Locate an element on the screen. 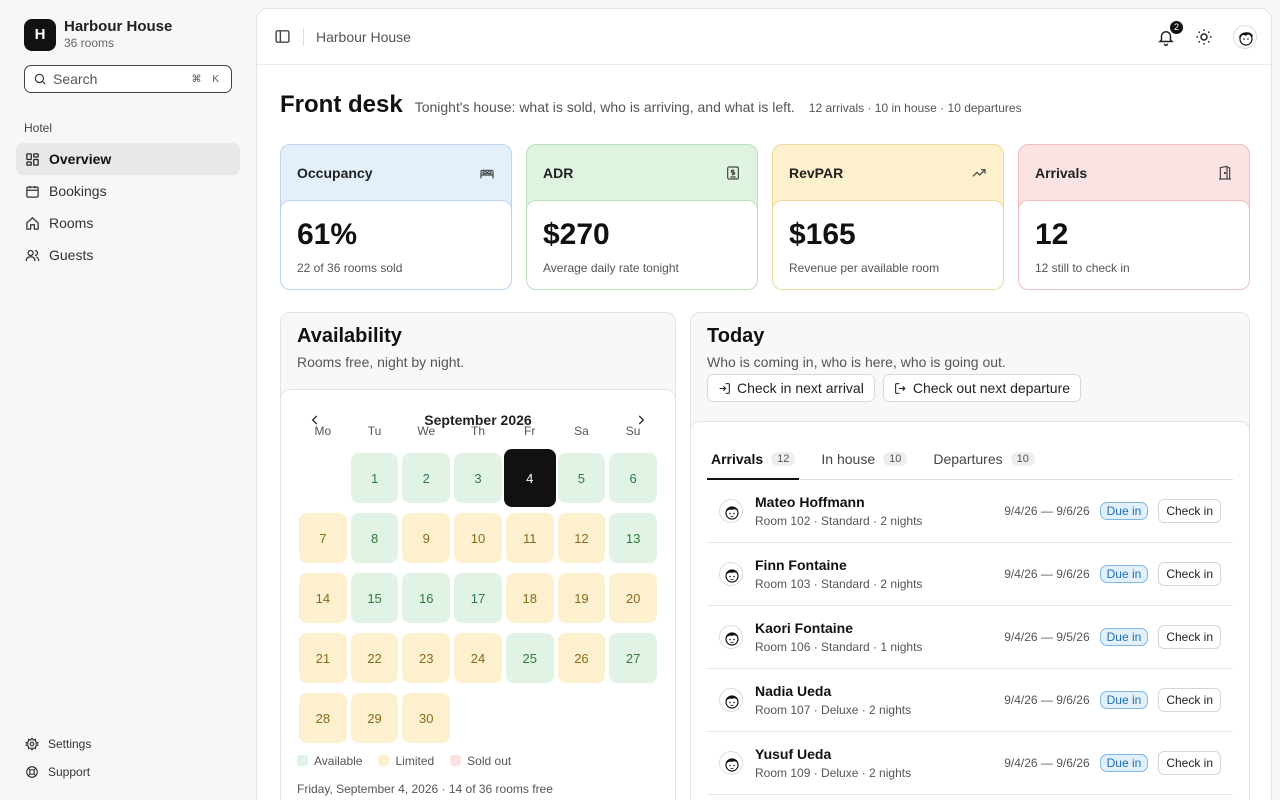 The image size is (1280, 800). kpi-subtitle: Revenue per available room is located at coordinates (864, 268).